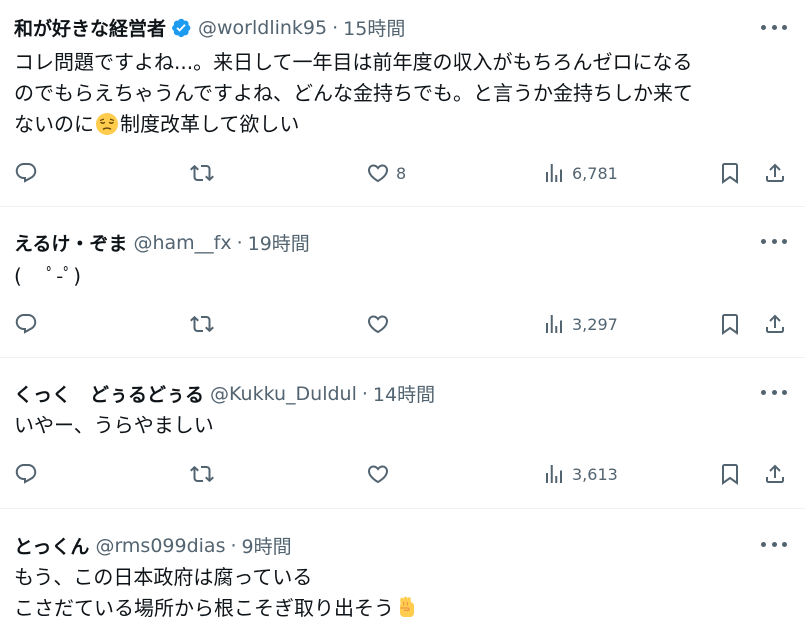 This screenshot has height=631, width=805. I want to click on tweet-text-line: のでもらえちゃうんですよね、どんな金持ちでも。と言うか金持ちしか来て, so click(353, 93).